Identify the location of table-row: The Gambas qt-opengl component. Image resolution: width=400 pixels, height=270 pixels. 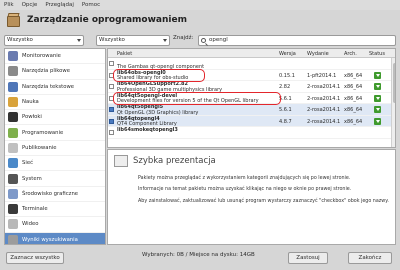
(249, 64).